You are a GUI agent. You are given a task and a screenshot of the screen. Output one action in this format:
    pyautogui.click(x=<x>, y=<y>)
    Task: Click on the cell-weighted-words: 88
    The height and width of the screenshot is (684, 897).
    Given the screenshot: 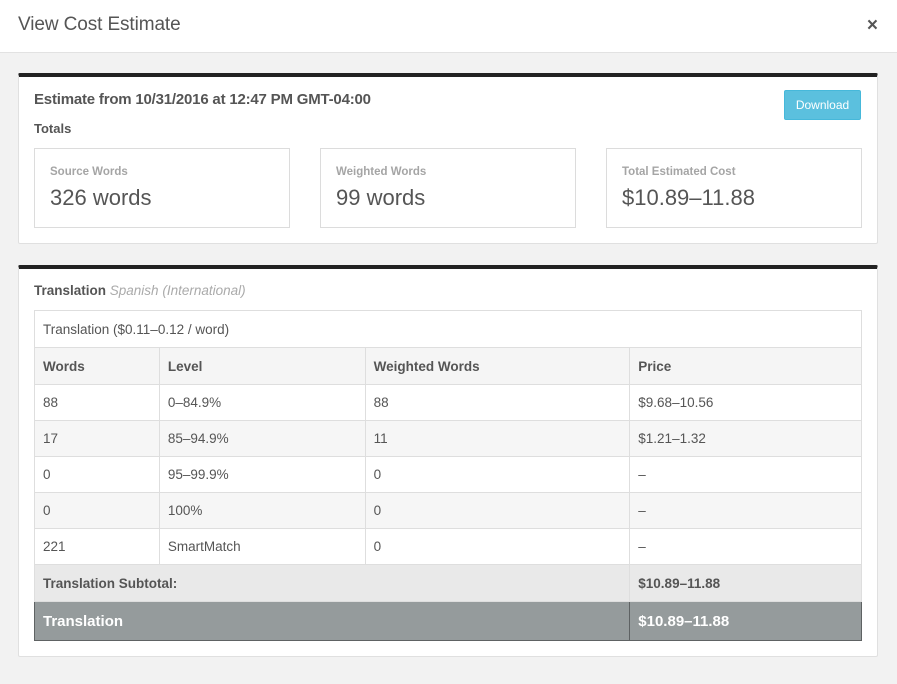 What is the action you would take?
    pyautogui.click(x=497, y=402)
    